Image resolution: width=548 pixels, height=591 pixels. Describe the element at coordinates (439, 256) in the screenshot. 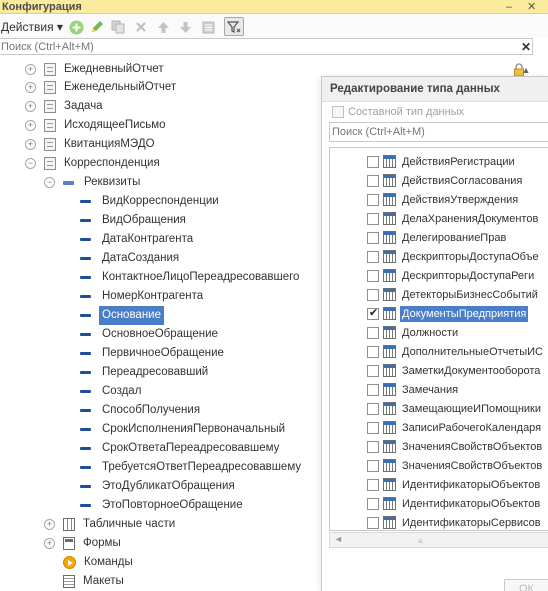

I see `type-list-item: ДескрипторыДоступаОбъе` at that location.